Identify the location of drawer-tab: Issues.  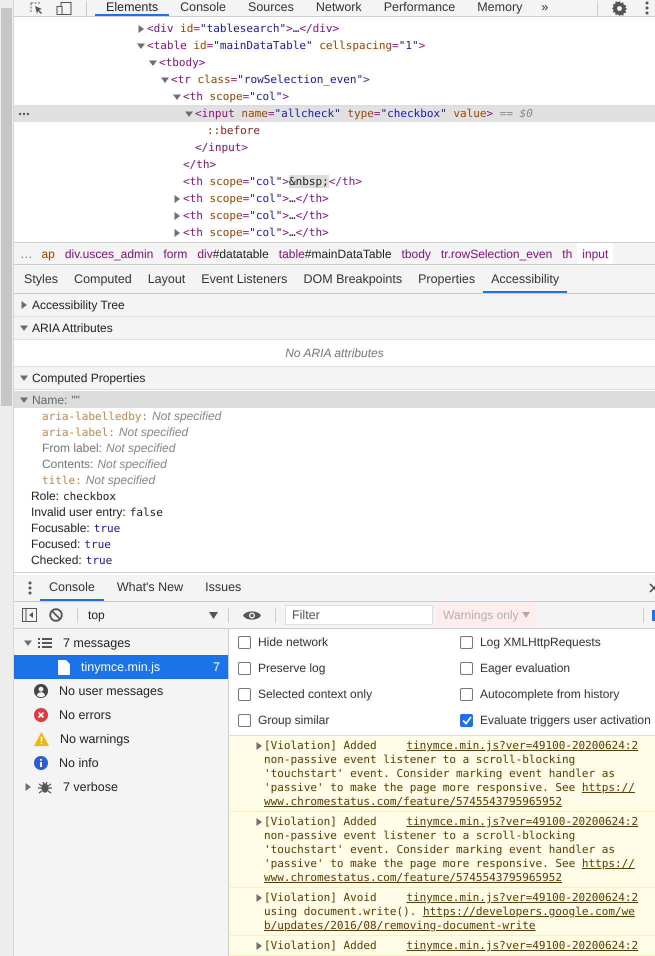
(223, 588).